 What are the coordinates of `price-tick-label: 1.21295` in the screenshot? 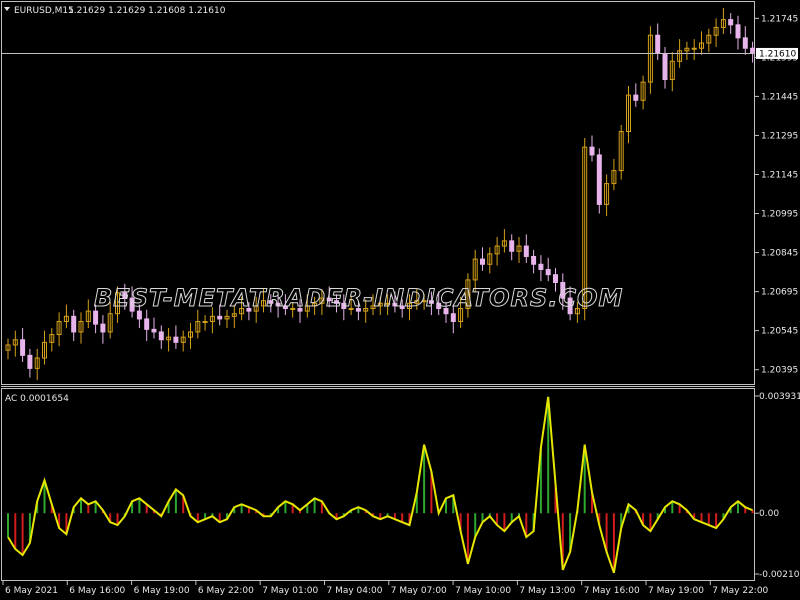 It's located at (779, 136).